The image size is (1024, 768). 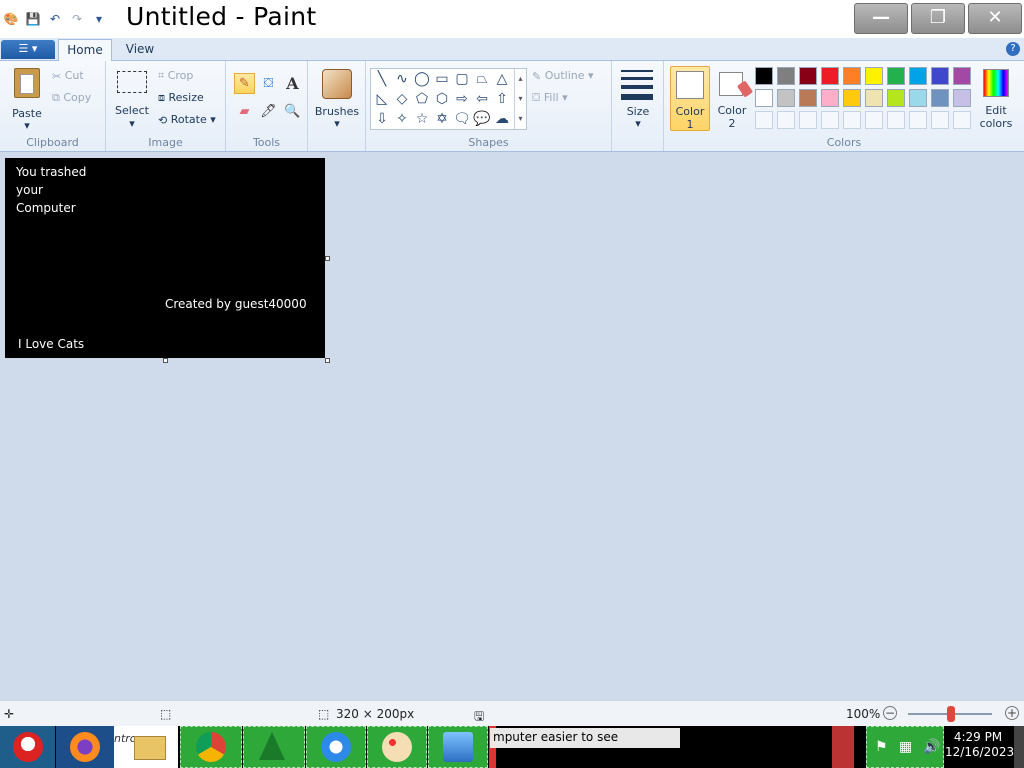 What do you see at coordinates (211, 747) in the screenshot?
I see `taskbar-chrome` at bounding box center [211, 747].